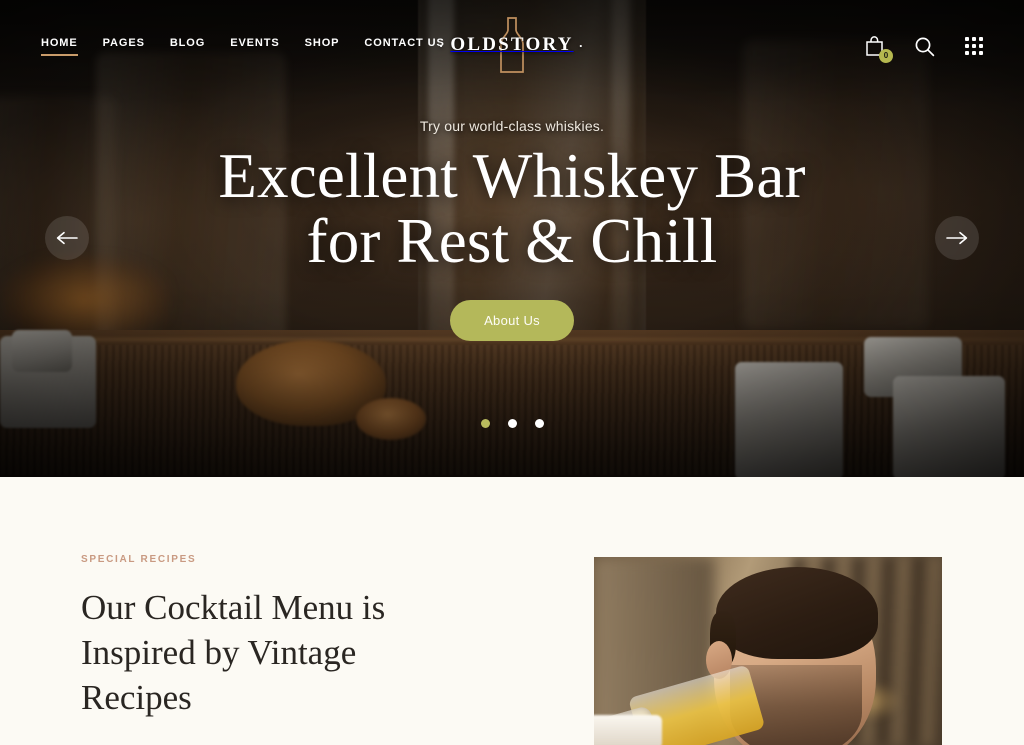 The width and height of the screenshot is (1024, 745). What do you see at coordinates (139, 559) in the screenshot?
I see `section-eyebrow: SPECIAL RECIPES` at bounding box center [139, 559].